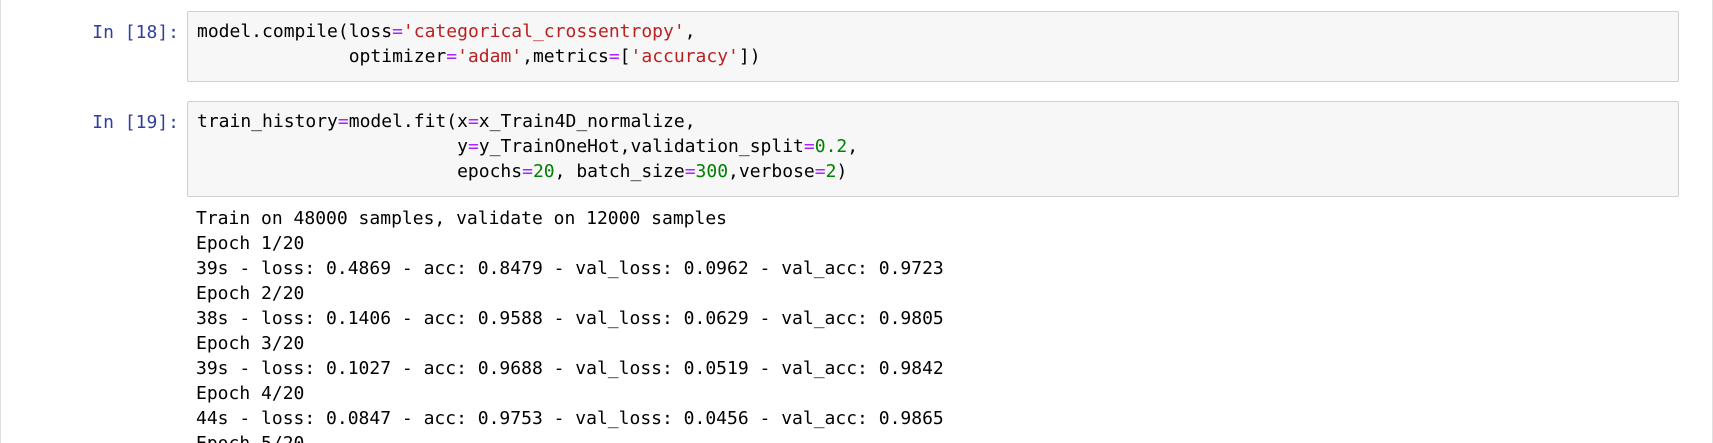 Image resolution: width=1713 pixels, height=443 pixels. Describe the element at coordinates (322, 56) in the screenshot. I see `code-token-plain: optimizer` at that location.